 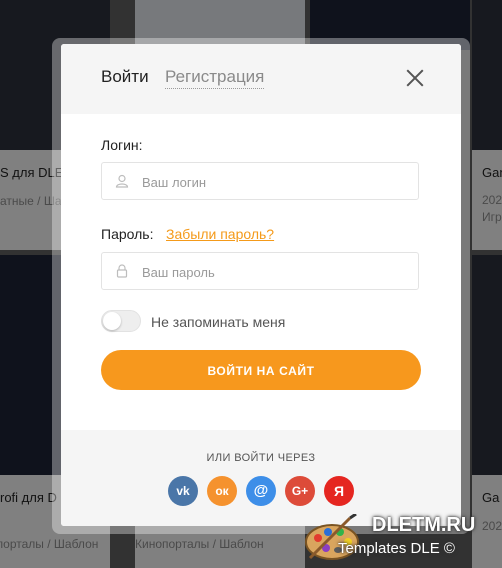 What do you see at coordinates (125, 77) in the screenshot?
I see `tab-login: Войти` at bounding box center [125, 77].